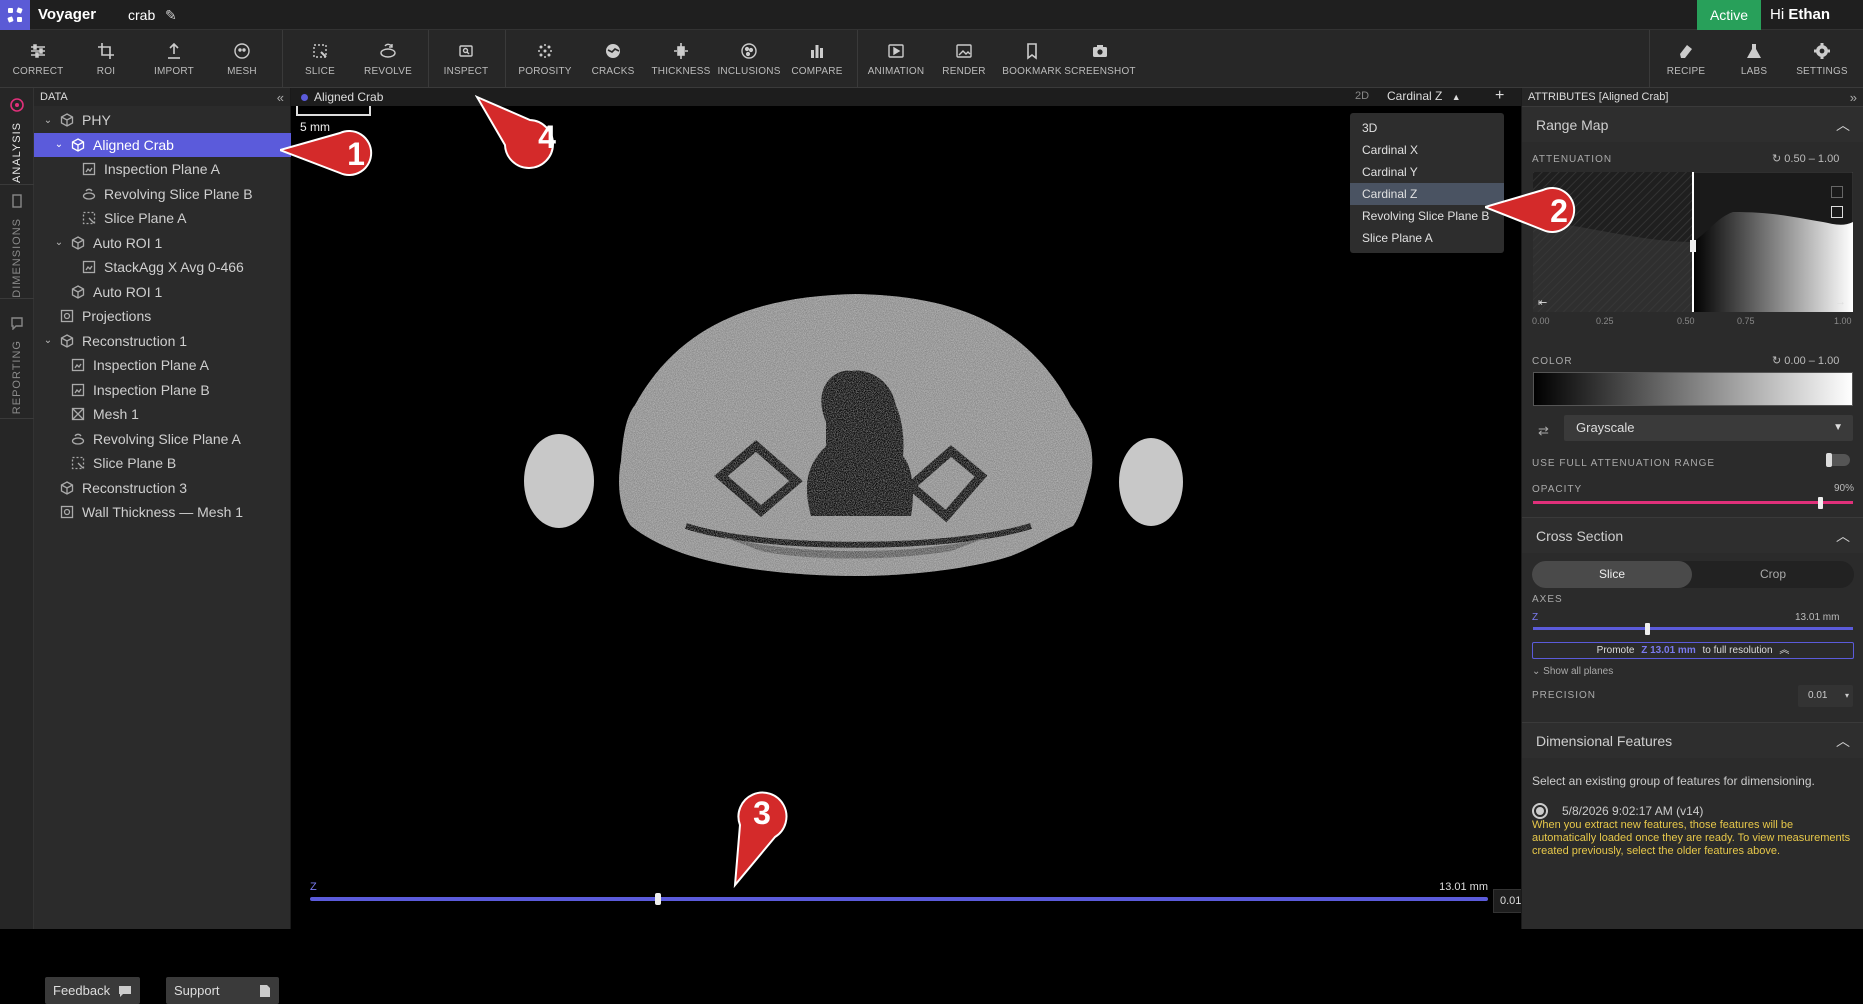 Image resolution: width=1863 pixels, height=1004 pixels. Describe the element at coordinates (17, 418) in the screenshot. I see `rail-divider` at that location.